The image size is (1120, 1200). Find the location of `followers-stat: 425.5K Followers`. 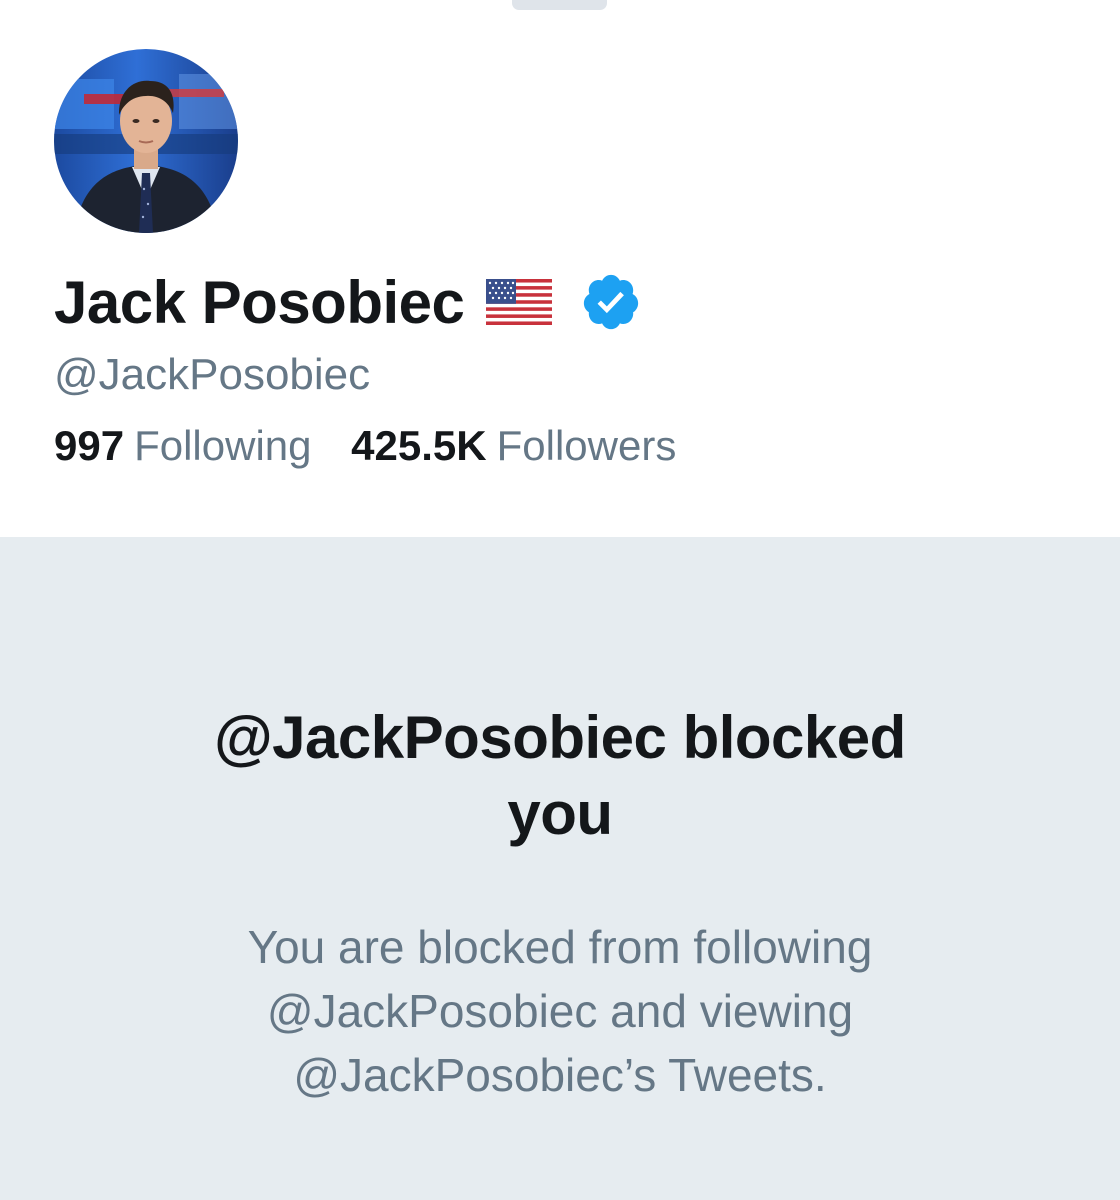

followers-stat: 425.5K Followers is located at coordinates (513, 446).